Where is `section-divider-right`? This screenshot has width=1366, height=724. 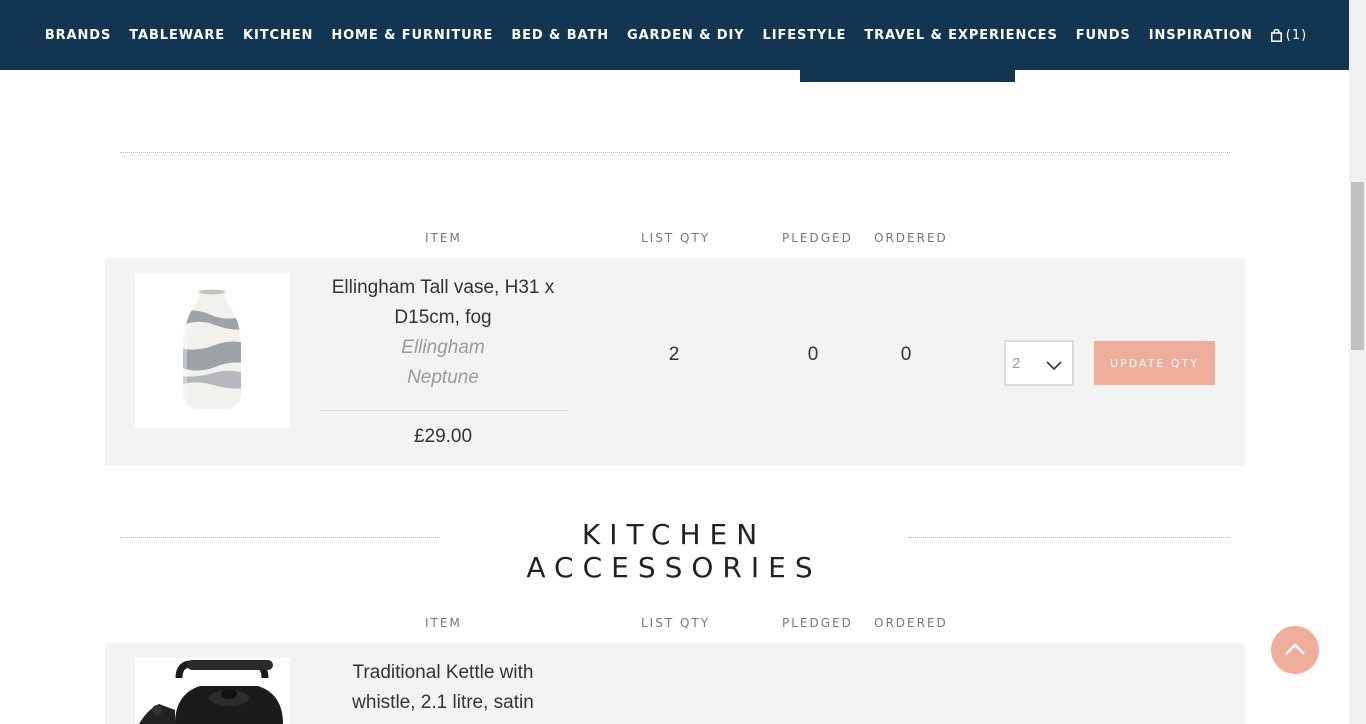
section-divider-right is located at coordinates (1069, 537).